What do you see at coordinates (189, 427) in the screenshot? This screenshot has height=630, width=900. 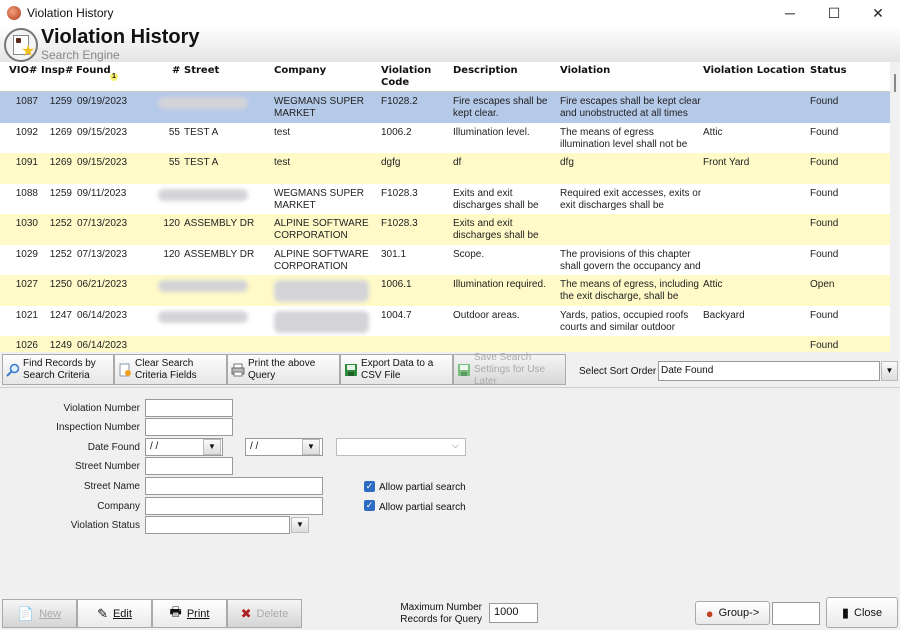 I see `inspection-number-input` at bounding box center [189, 427].